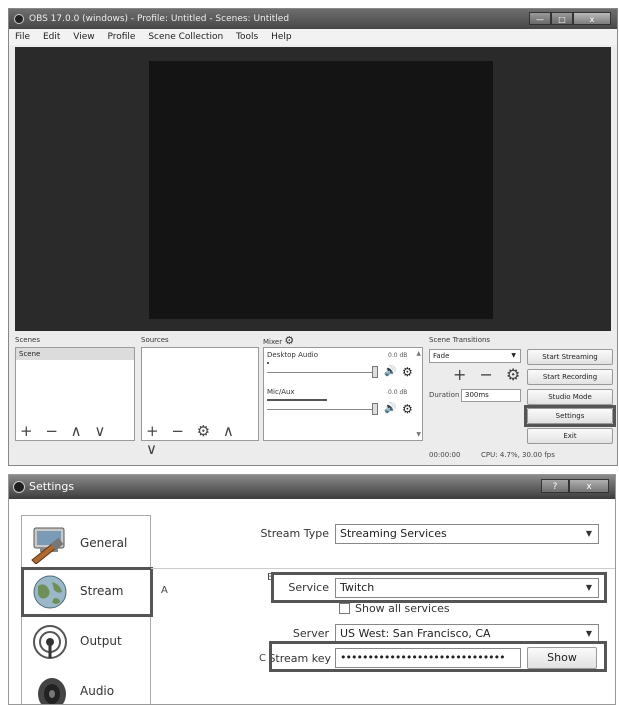 Image resolution: width=619 pixels, height=705 pixels. What do you see at coordinates (247, 37) in the screenshot?
I see `menu-tools: Tools` at bounding box center [247, 37].